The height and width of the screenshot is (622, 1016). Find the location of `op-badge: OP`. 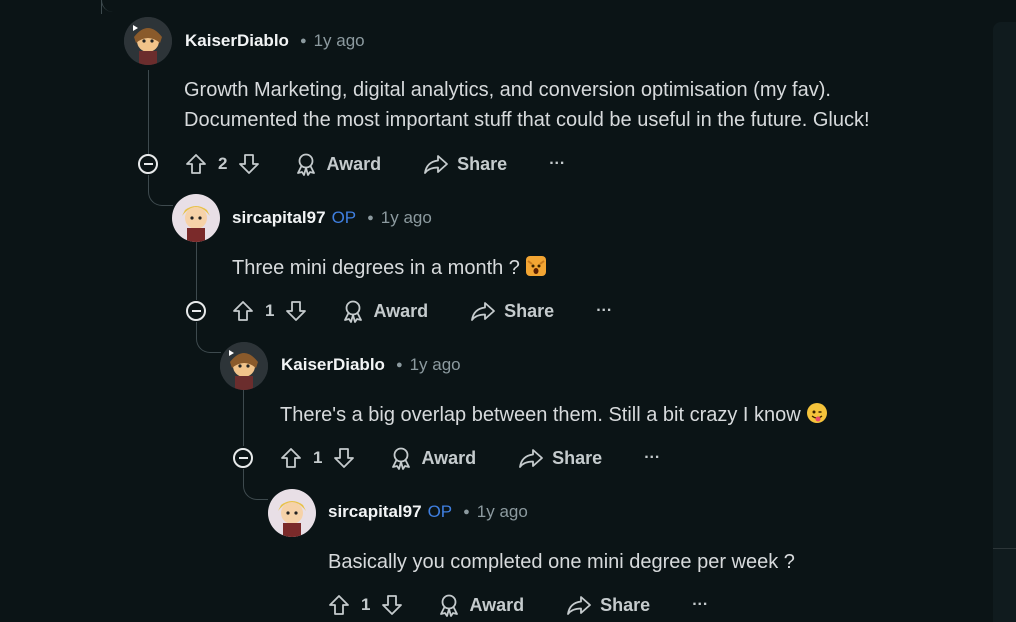

op-badge: OP is located at coordinates (440, 511).